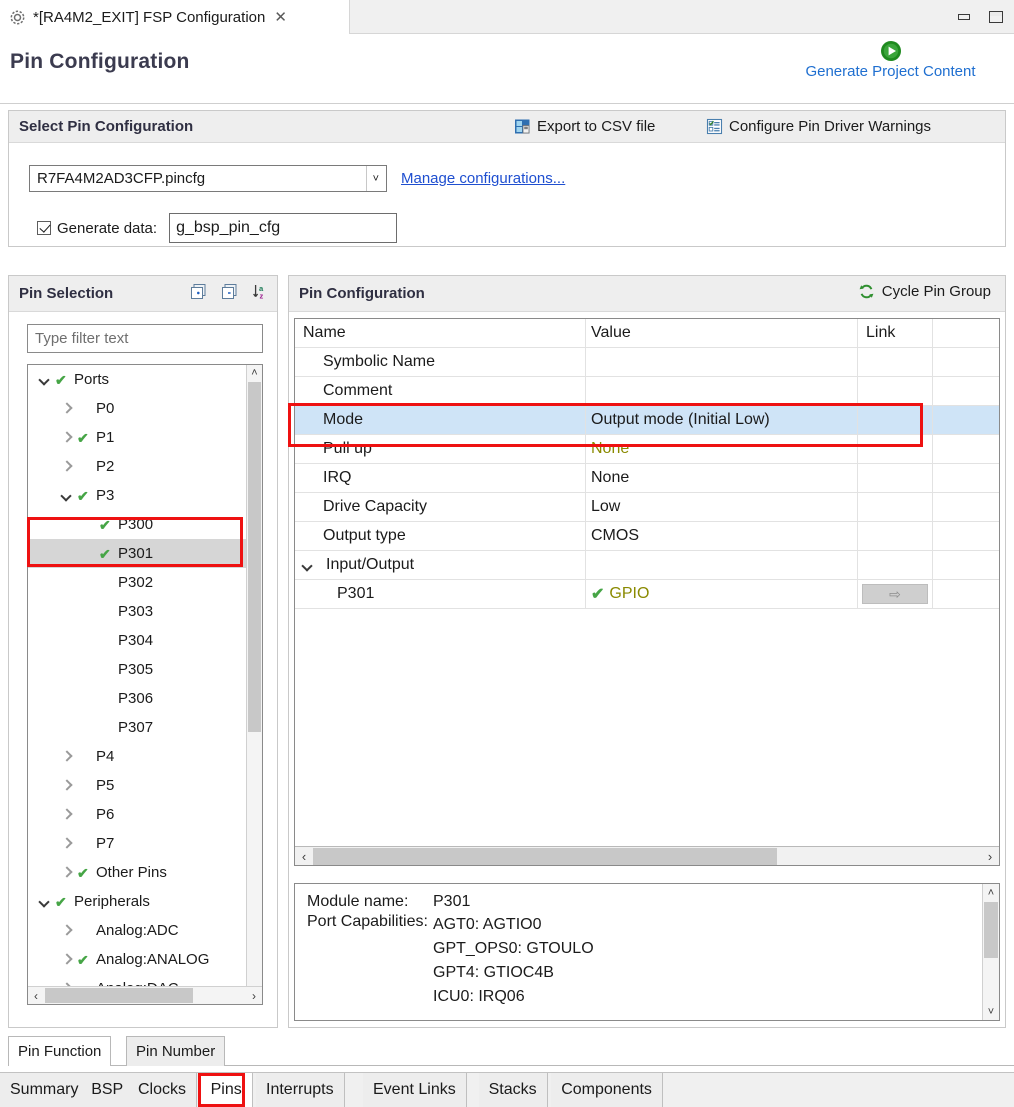 The width and height of the screenshot is (1014, 1107). Describe the element at coordinates (254, 373) in the screenshot. I see `scroll-up-icon: ˄` at that location.